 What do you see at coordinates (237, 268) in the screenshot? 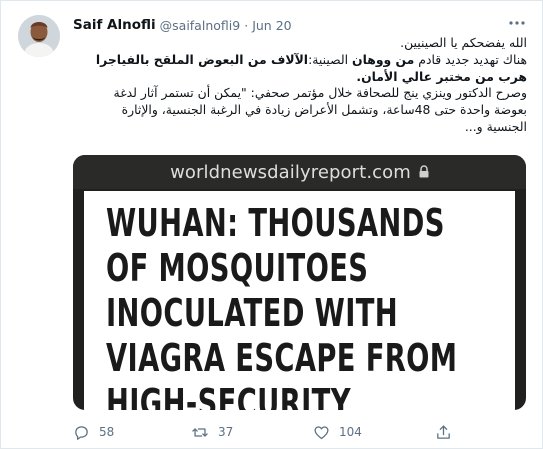
I see `headline-line: OF MOSQUITOES` at bounding box center [237, 268].